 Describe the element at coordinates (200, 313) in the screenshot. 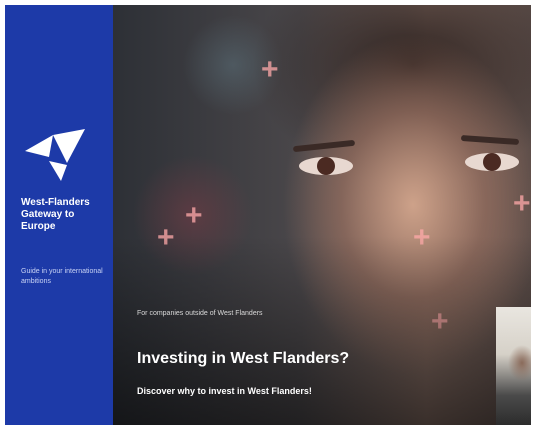

I see `hero-subheading: For companies outside of West Flanders` at that location.